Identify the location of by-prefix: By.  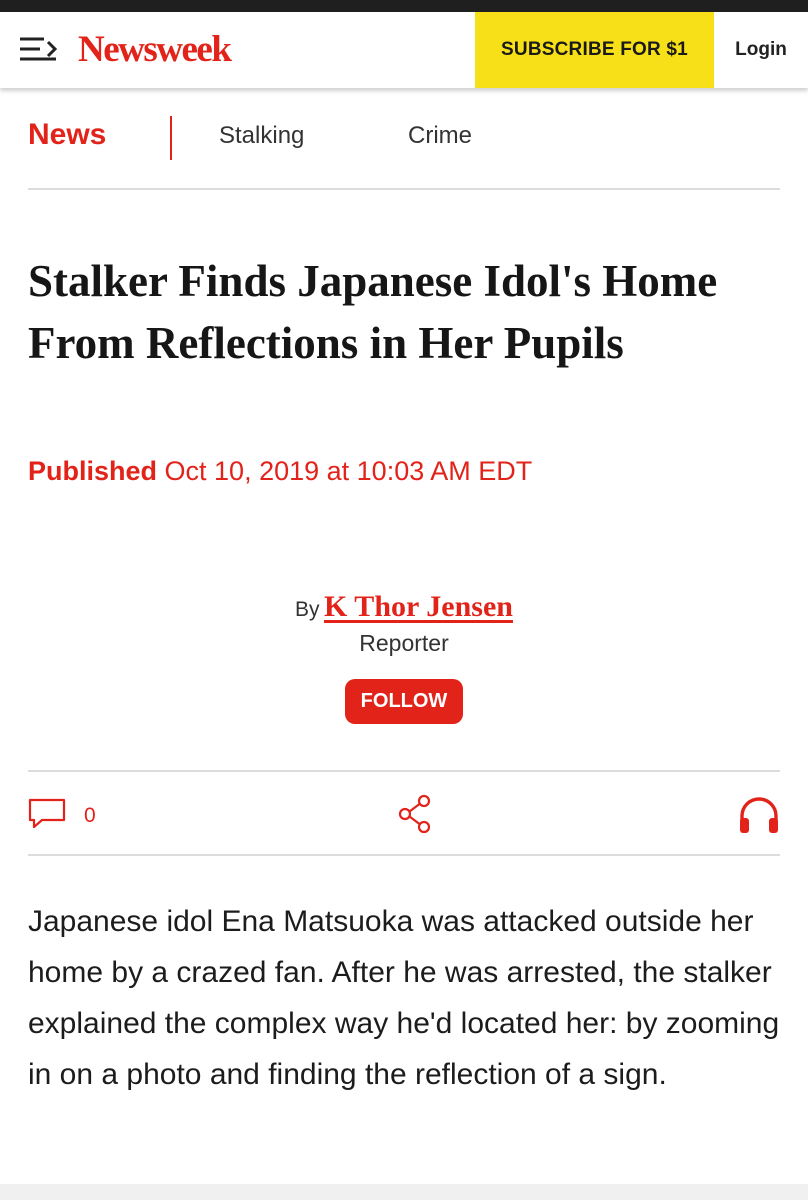
(307, 609).